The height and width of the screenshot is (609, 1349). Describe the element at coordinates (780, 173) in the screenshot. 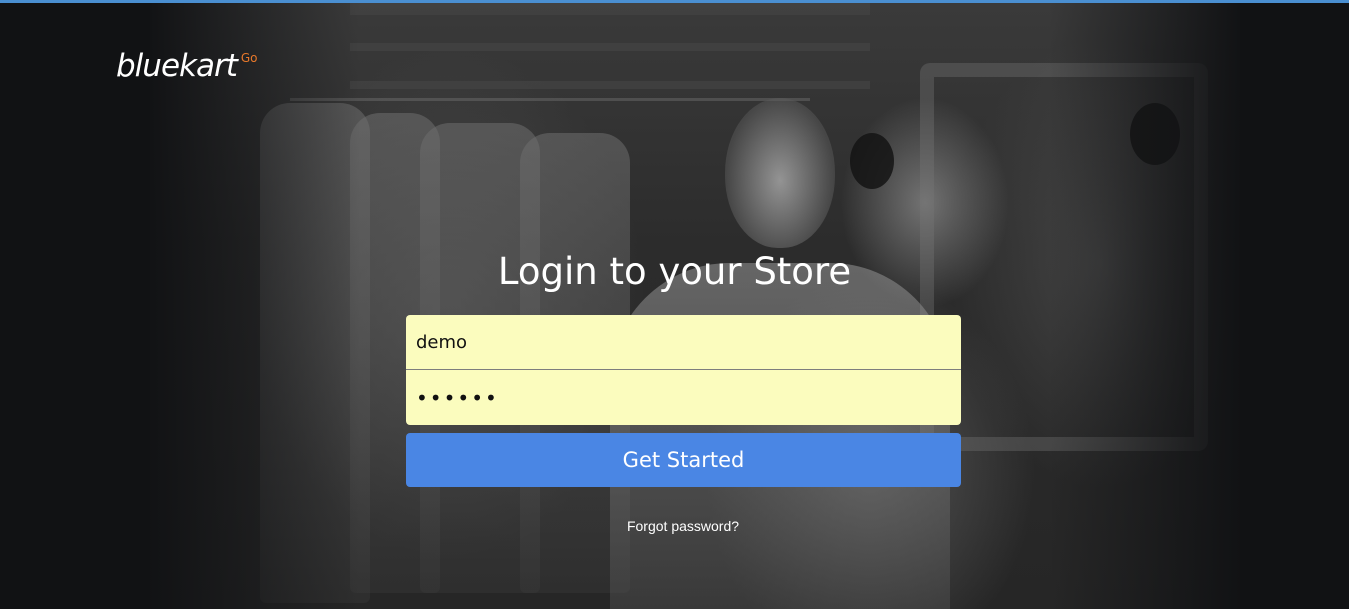

I see `person-head` at that location.